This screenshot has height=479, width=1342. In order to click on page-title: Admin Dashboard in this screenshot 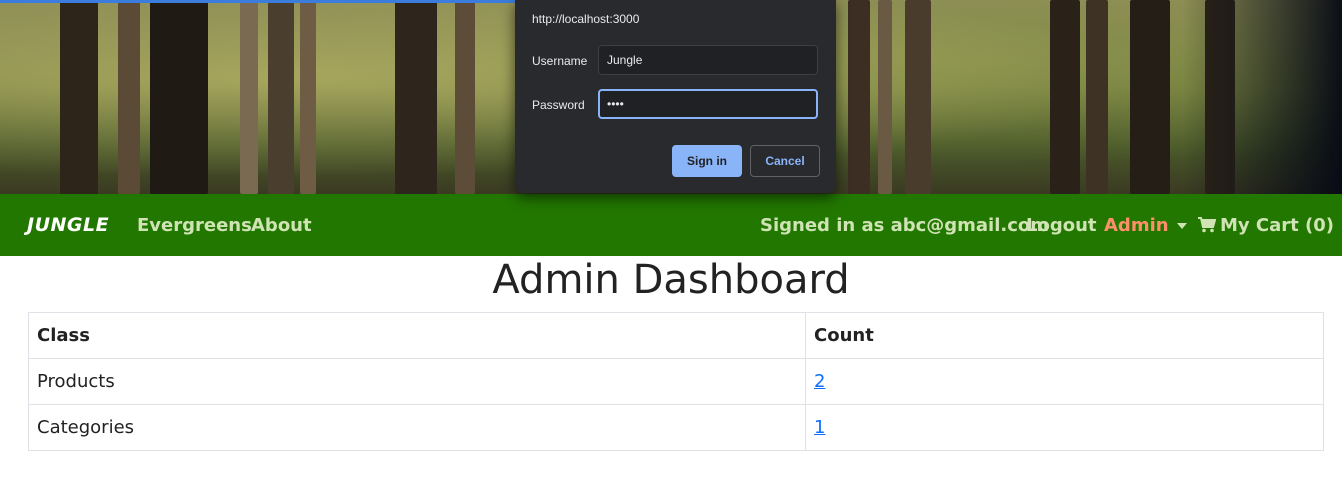, I will do `click(671, 280)`.